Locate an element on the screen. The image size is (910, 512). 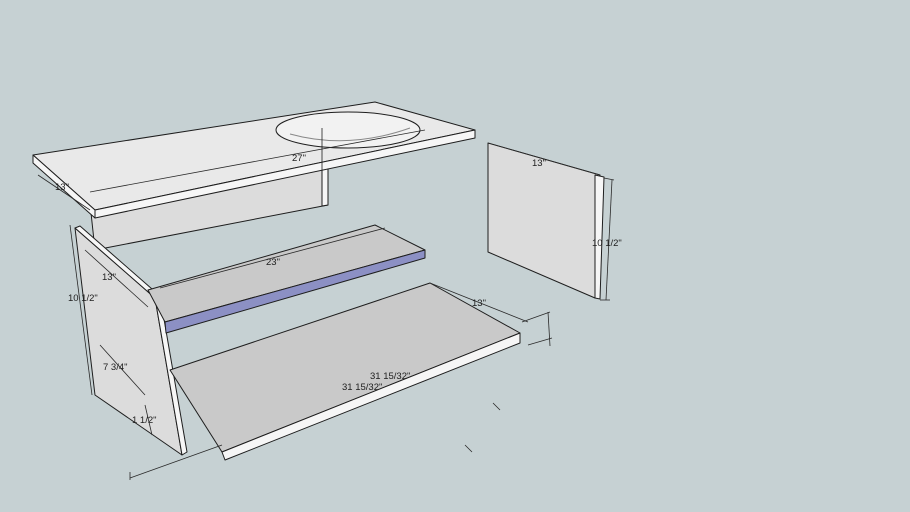
label-bottom-depth: 13" is located at coordinates (479, 303).